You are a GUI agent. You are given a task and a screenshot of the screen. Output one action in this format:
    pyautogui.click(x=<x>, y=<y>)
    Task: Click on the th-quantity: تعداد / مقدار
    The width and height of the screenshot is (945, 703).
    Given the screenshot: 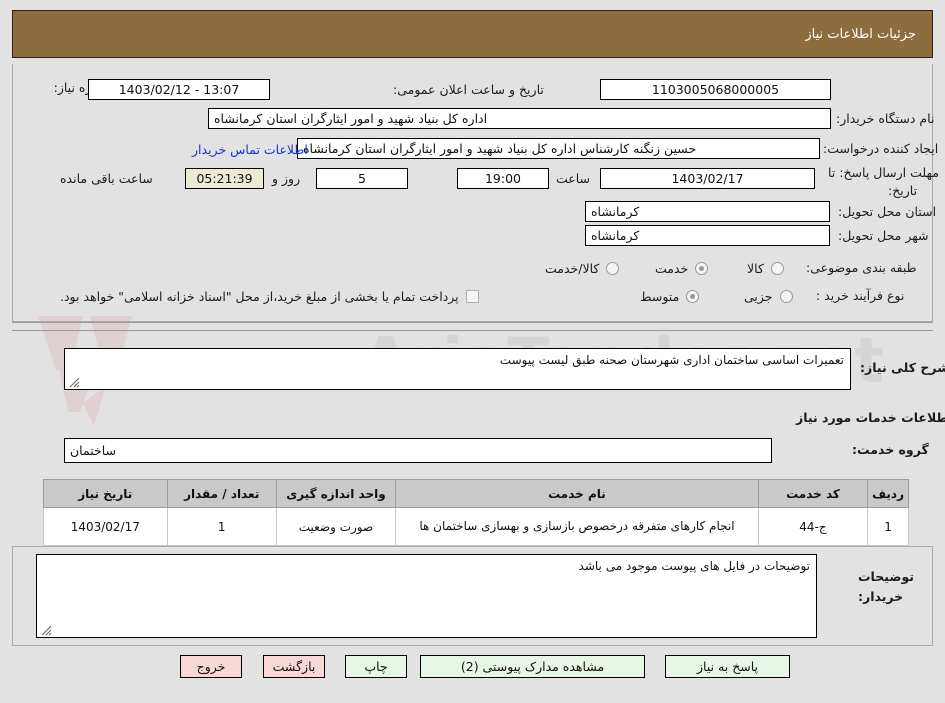 What is the action you would take?
    pyautogui.click(x=221, y=493)
    